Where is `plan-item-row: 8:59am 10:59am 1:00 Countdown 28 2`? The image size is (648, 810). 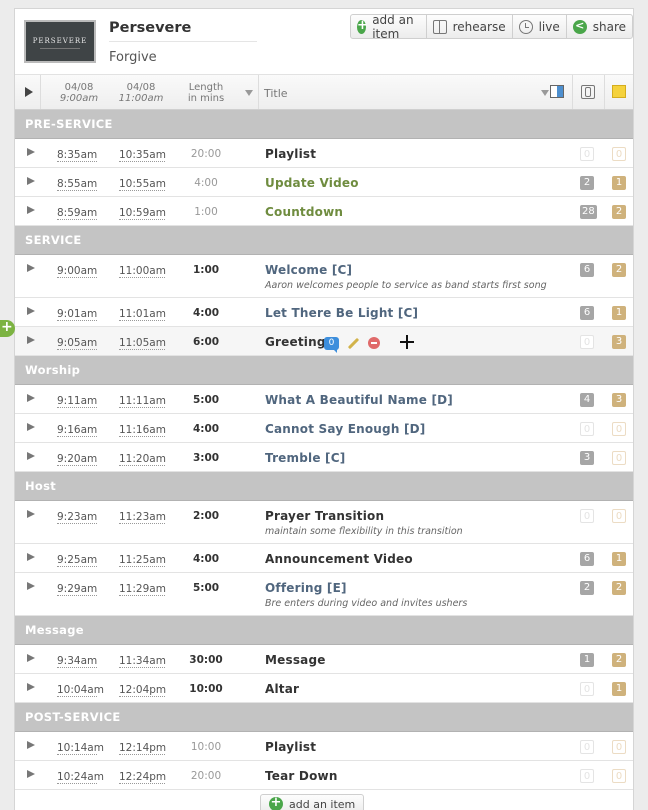
plan-item-row: 8:59am 10:59am 1:00 Countdown 28 2 is located at coordinates (324, 211).